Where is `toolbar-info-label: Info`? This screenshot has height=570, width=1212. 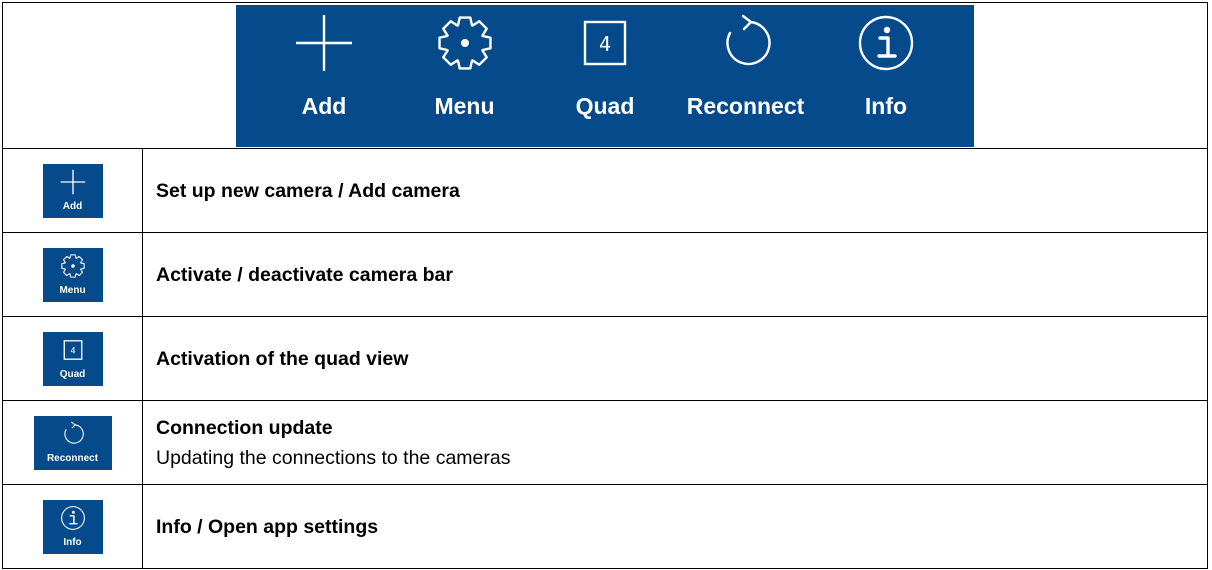 toolbar-info-label: Info is located at coordinates (886, 105).